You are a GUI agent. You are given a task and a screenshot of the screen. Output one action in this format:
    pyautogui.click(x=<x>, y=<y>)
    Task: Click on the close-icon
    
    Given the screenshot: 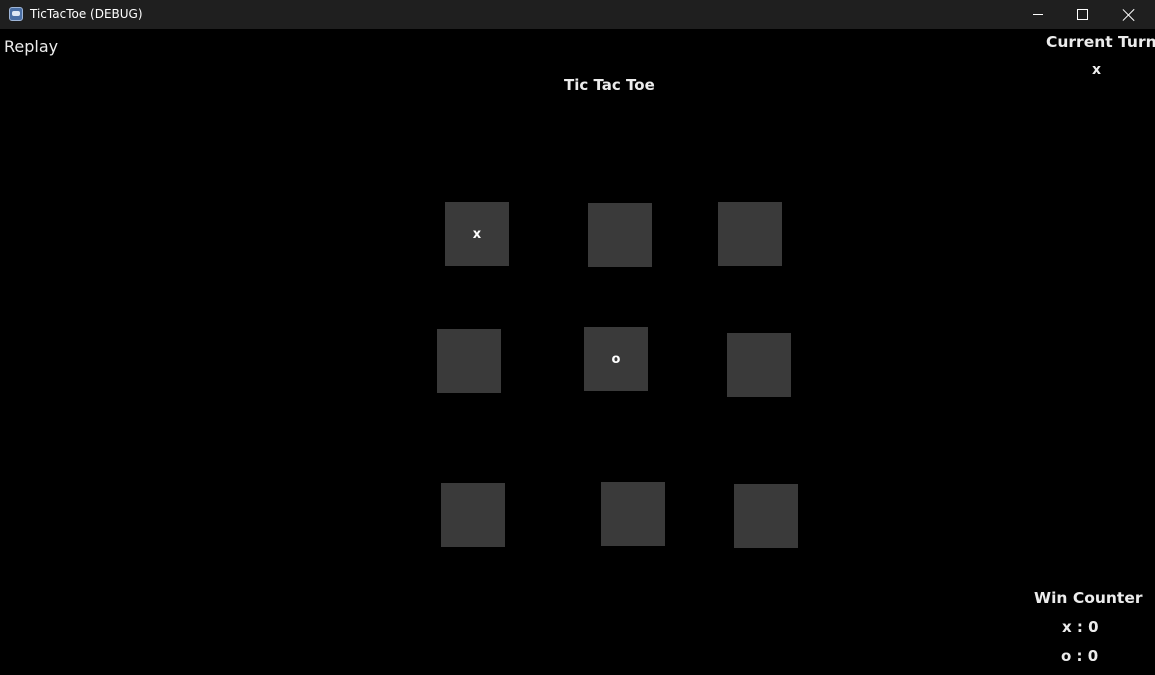 What is the action you would take?
    pyautogui.click(x=1129, y=15)
    